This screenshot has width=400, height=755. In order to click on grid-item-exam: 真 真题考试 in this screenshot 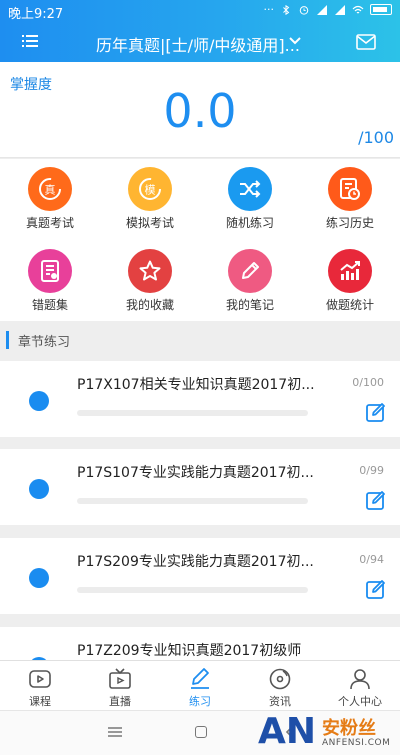, I will do `click(50, 199)`.